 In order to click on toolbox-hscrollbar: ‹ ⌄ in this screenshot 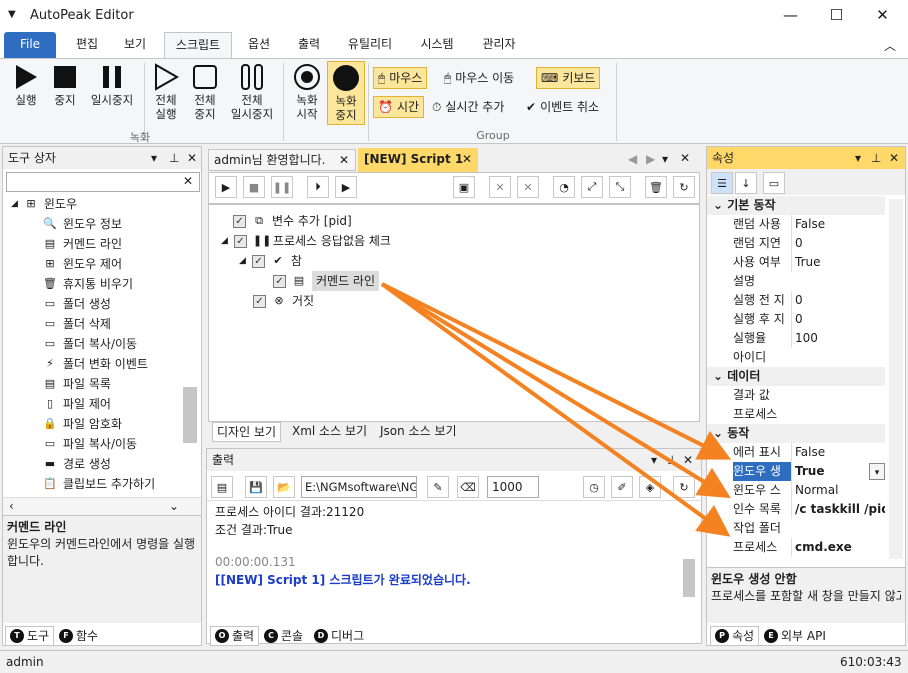, I will do `click(102, 506)`.